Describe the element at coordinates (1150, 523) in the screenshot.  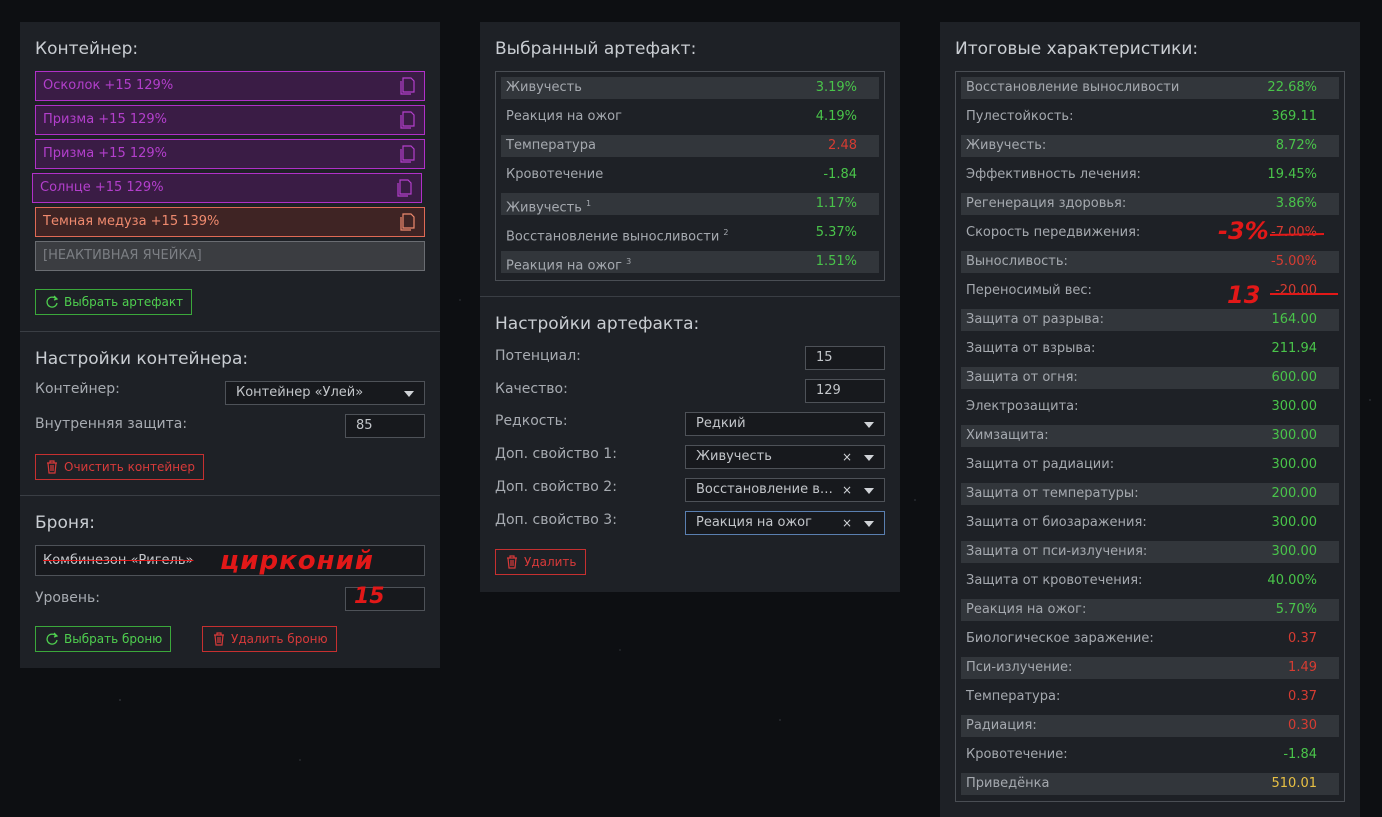
I see `total-stat-row: Защита от биозаражения: 300.00` at that location.